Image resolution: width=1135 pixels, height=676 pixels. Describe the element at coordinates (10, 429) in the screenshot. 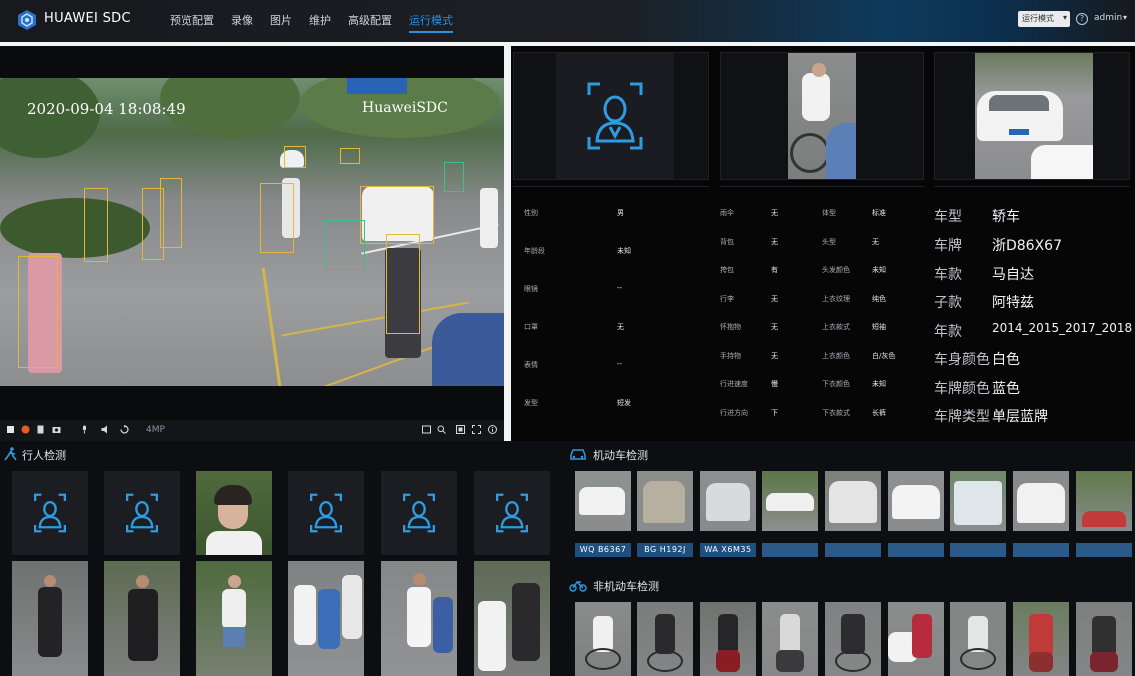

I see `stop-icon` at that location.